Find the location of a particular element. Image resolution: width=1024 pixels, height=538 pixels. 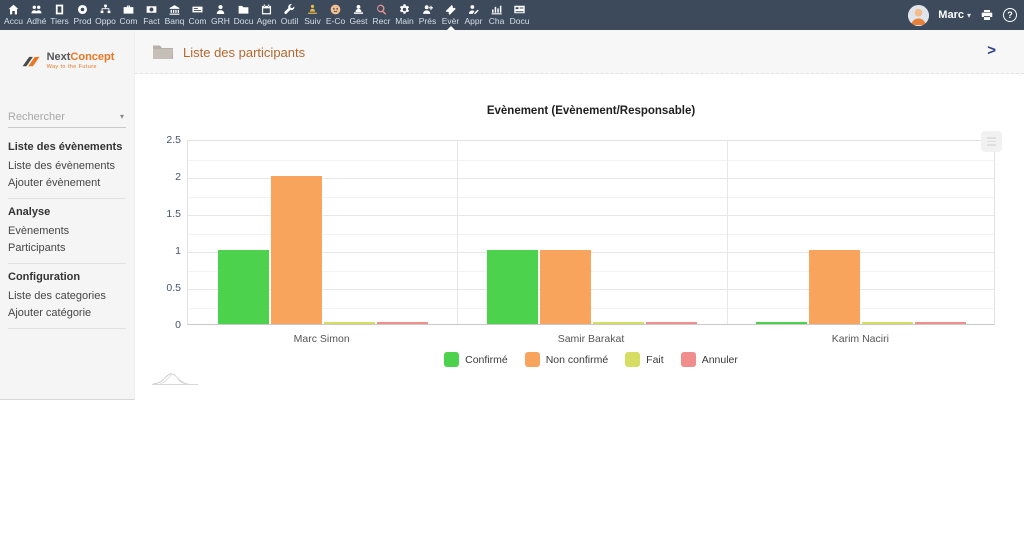

gear-icon is located at coordinates (404, 9).